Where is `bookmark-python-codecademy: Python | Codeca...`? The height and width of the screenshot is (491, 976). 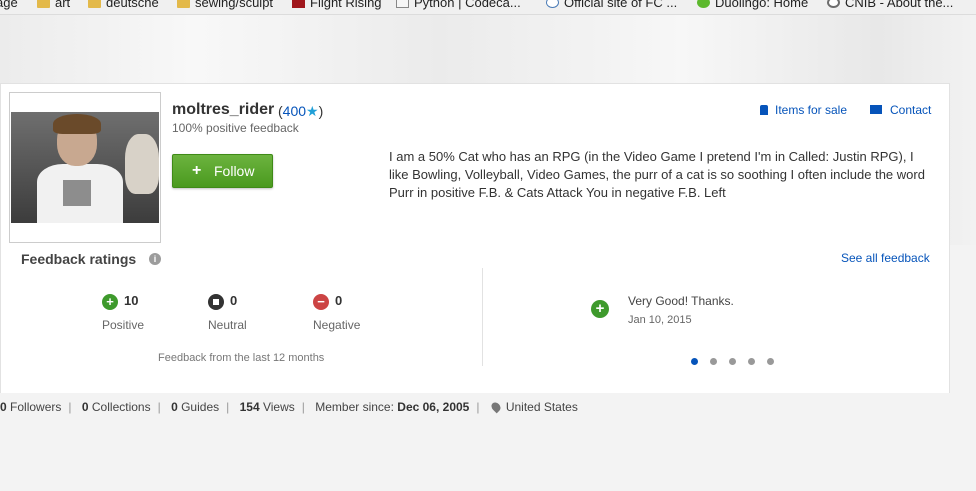 bookmark-python-codecademy: Python | Codeca... is located at coordinates (458, 5).